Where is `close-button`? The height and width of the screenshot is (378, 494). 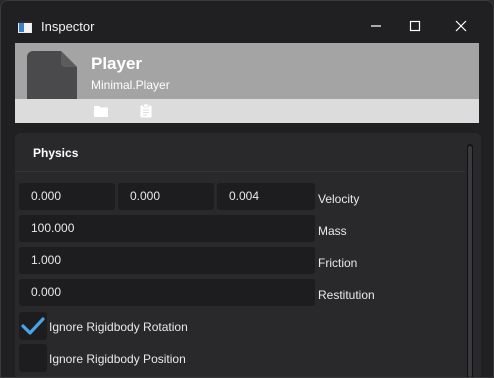
close-button is located at coordinates (461, 26).